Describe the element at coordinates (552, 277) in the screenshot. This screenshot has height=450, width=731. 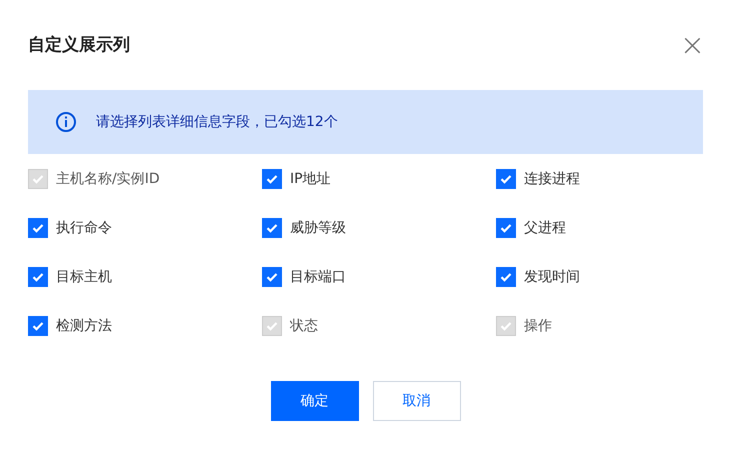
I see `checkbox-label: 发现时间` at that location.